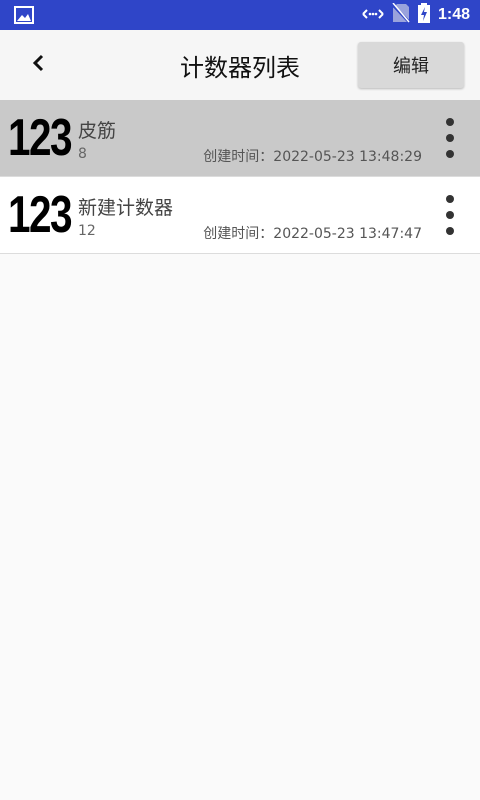  I want to click on gallery-icon, so click(24, 17).